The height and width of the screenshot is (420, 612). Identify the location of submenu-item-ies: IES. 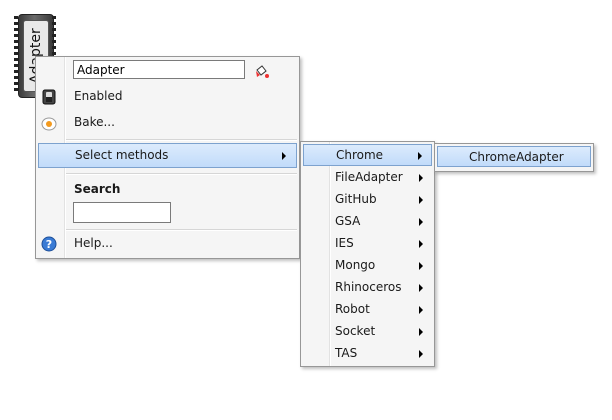
(367, 244).